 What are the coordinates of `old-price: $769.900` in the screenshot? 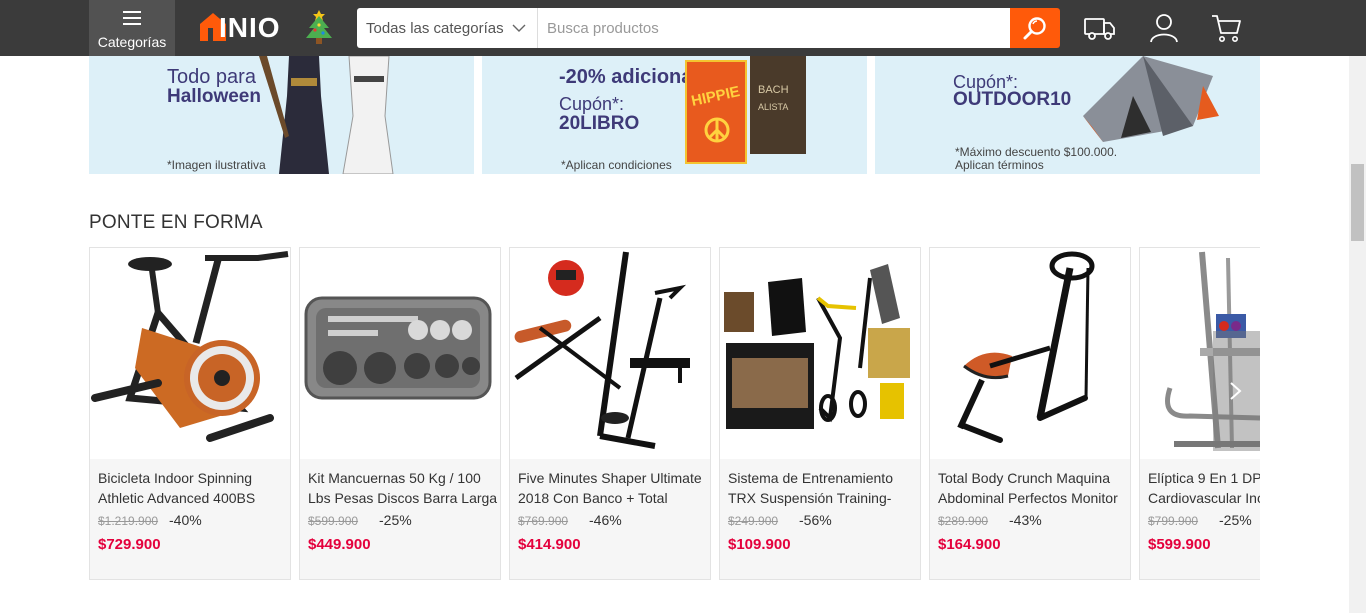 It's located at (543, 521).